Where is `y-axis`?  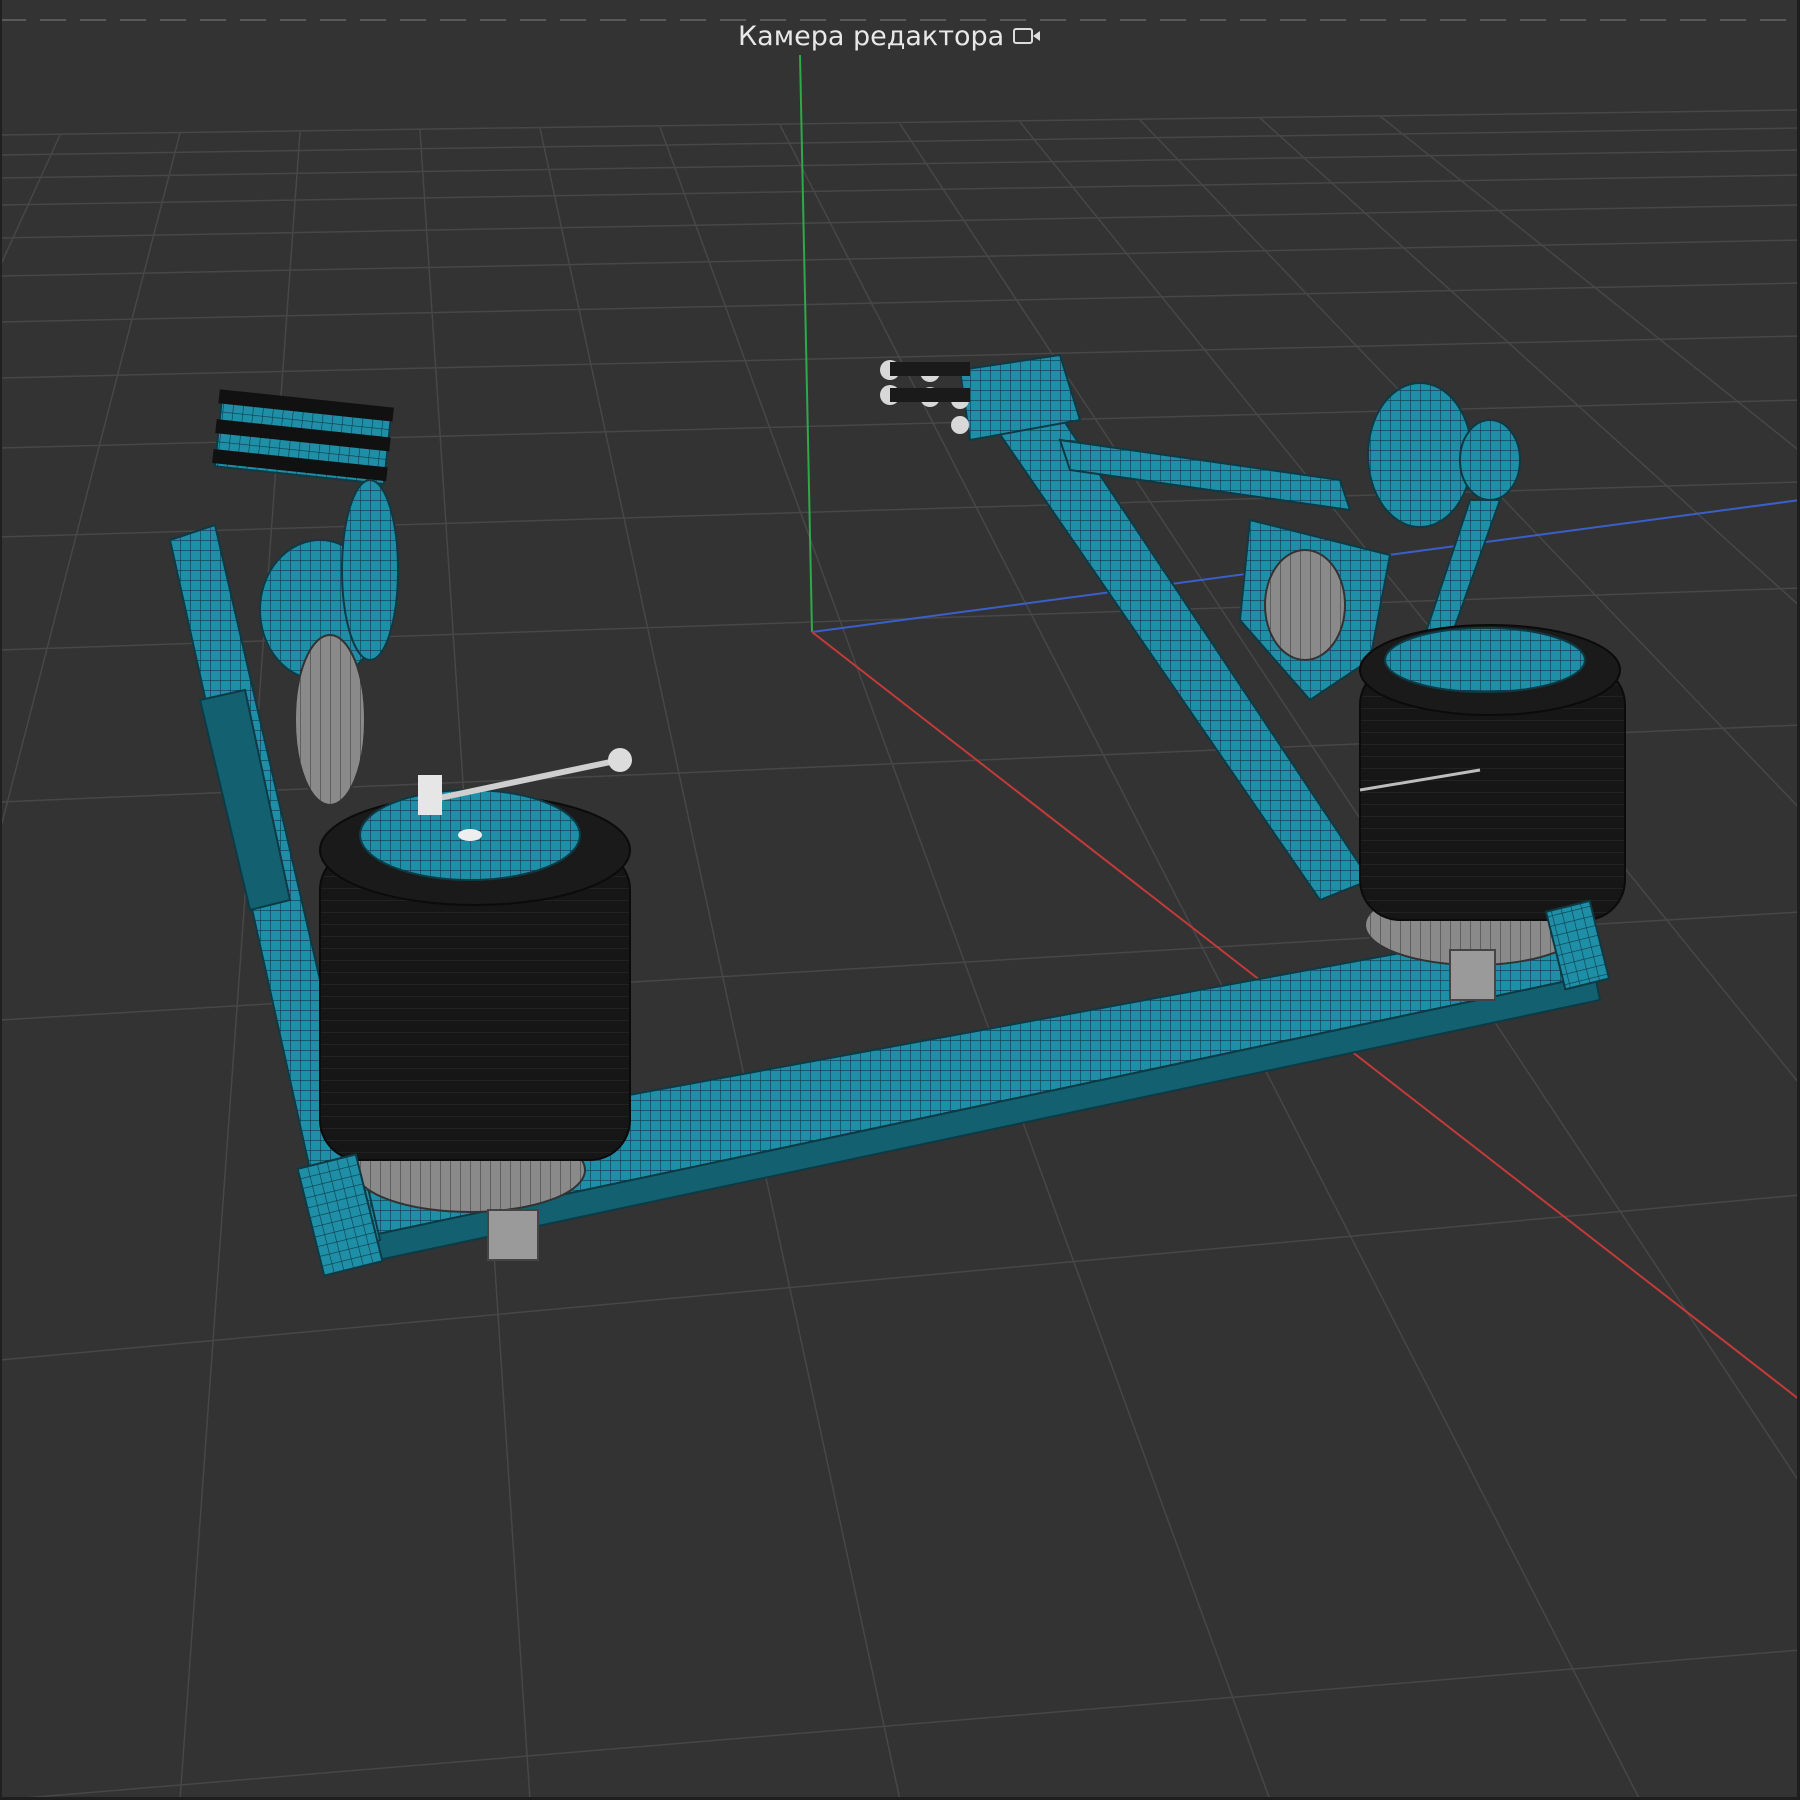 y-axis is located at coordinates (806, 343).